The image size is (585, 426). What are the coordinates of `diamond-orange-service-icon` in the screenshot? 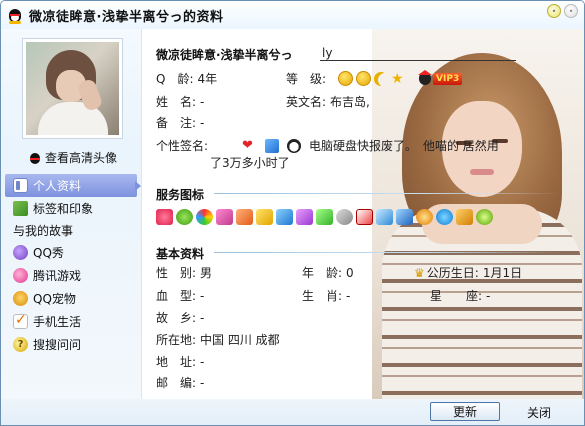 It's located at (244, 217).